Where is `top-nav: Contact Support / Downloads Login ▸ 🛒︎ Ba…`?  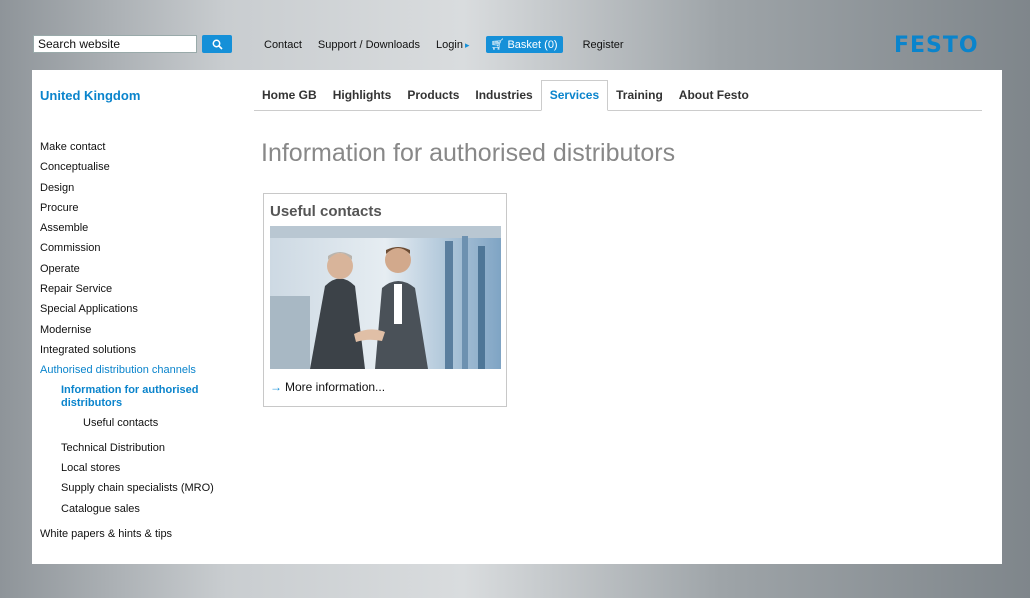 top-nav: Contact Support / Downloads Login ▸ 🛒︎ Ba… is located at coordinates (452, 44).